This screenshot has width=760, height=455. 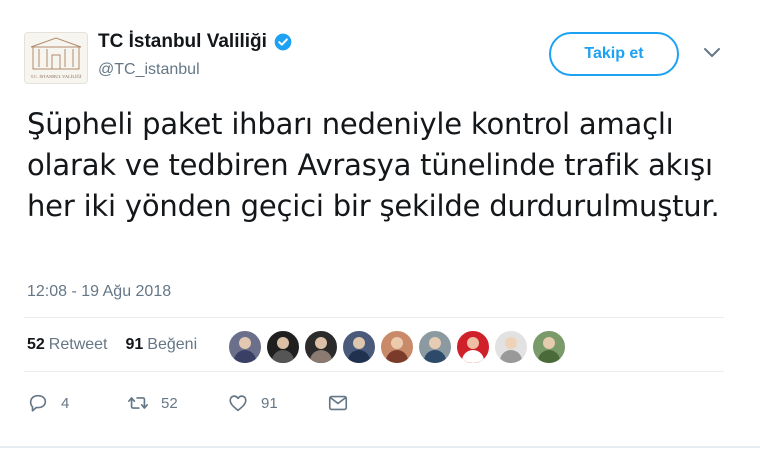 I want to click on retweet-icon, so click(x=138, y=403).